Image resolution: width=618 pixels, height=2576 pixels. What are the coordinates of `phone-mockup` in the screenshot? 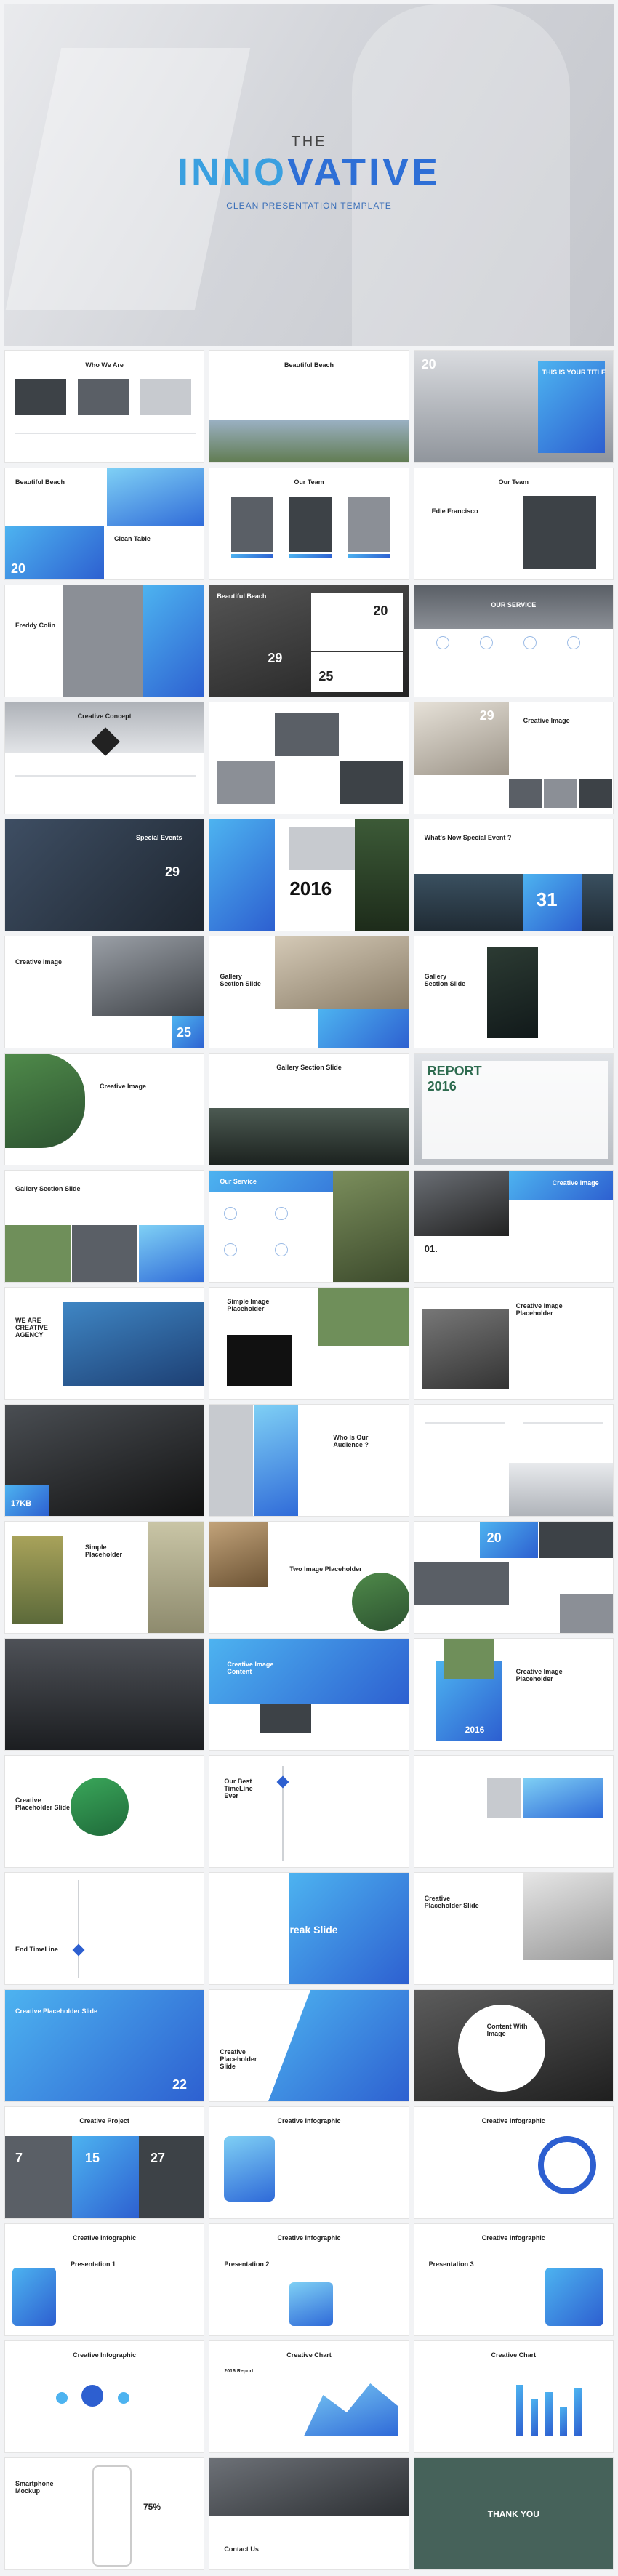 It's located at (112, 2516).